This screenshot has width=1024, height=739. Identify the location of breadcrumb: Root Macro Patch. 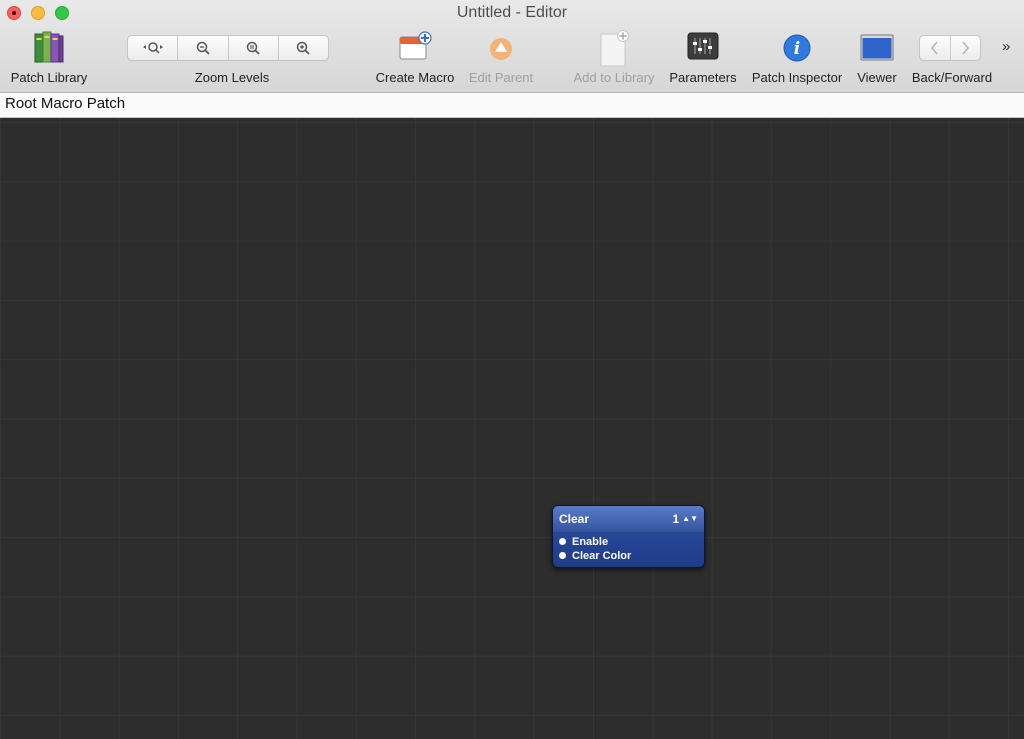
(65, 103).